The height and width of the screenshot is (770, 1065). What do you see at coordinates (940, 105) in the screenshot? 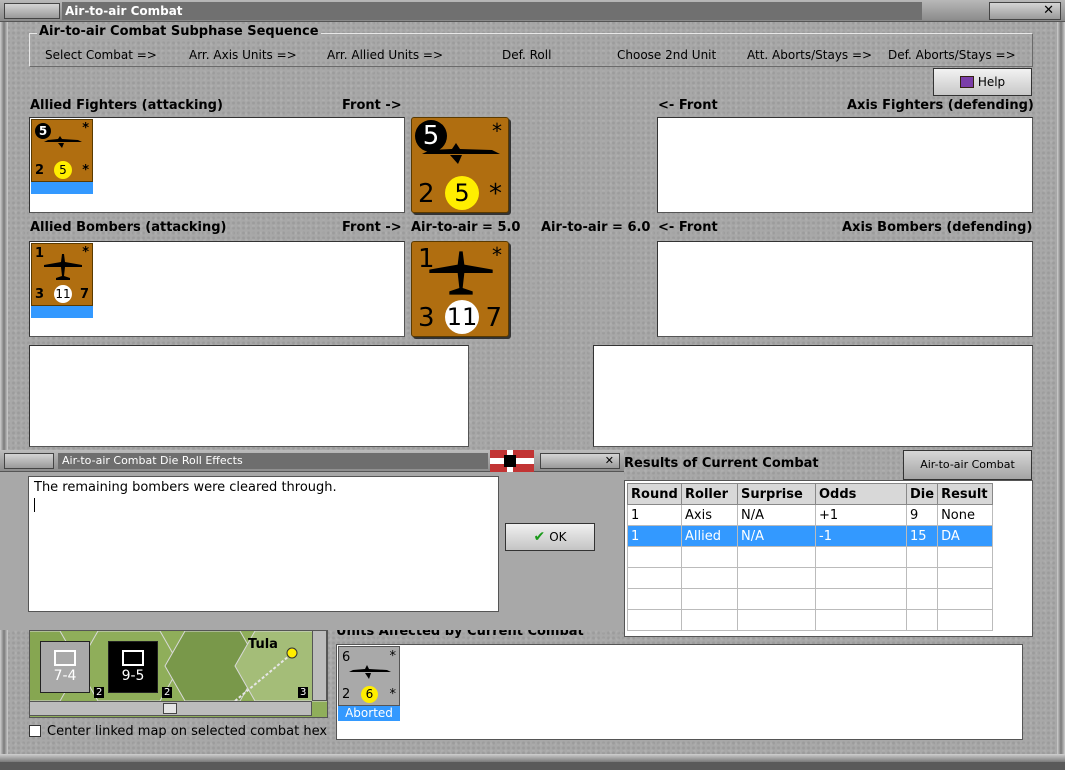
I see `axis-fighters-label: Axis Fighters (defending)` at bounding box center [940, 105].